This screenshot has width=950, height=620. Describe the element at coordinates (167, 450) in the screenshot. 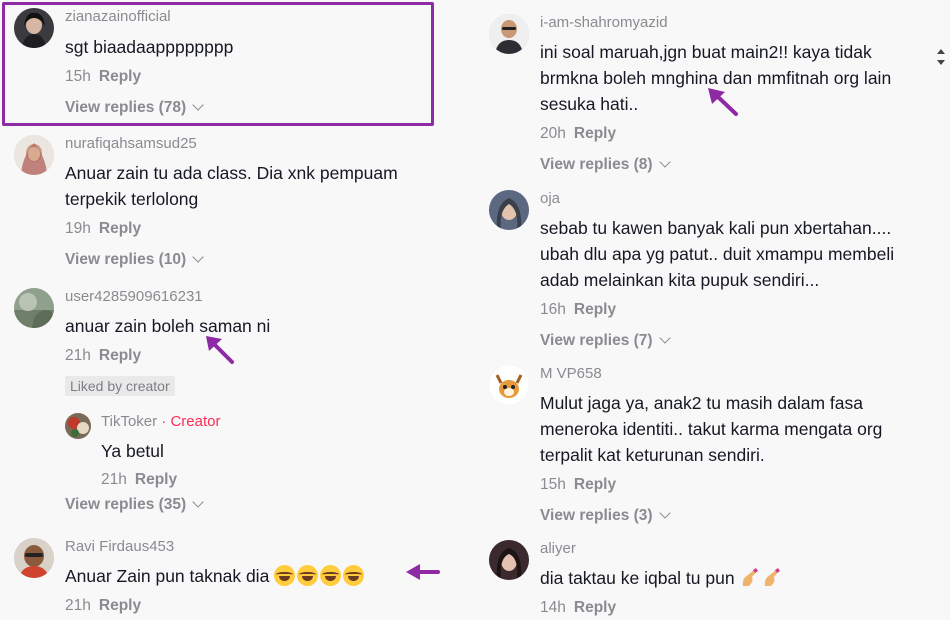

I see `nested-reply: TikToker · Creator Ya betul 21h Reply` at that location.